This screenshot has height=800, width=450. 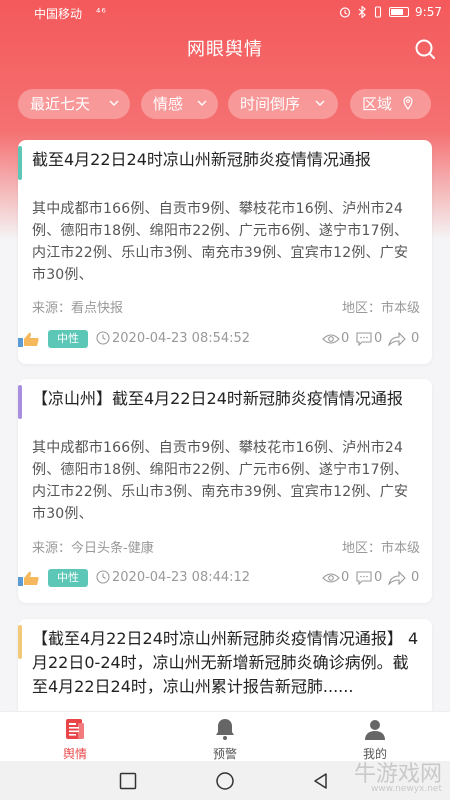 I want to click on filter-label: 时间倒序, so click(x=270, y=104).